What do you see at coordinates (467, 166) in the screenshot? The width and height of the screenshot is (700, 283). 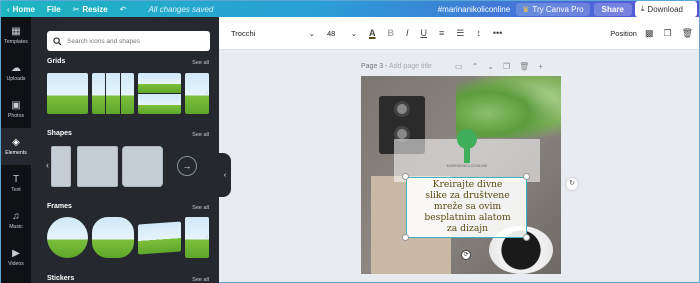 I see `logo-caption: MARINANIKOLICONLINE` at bounding box center [467, 166].